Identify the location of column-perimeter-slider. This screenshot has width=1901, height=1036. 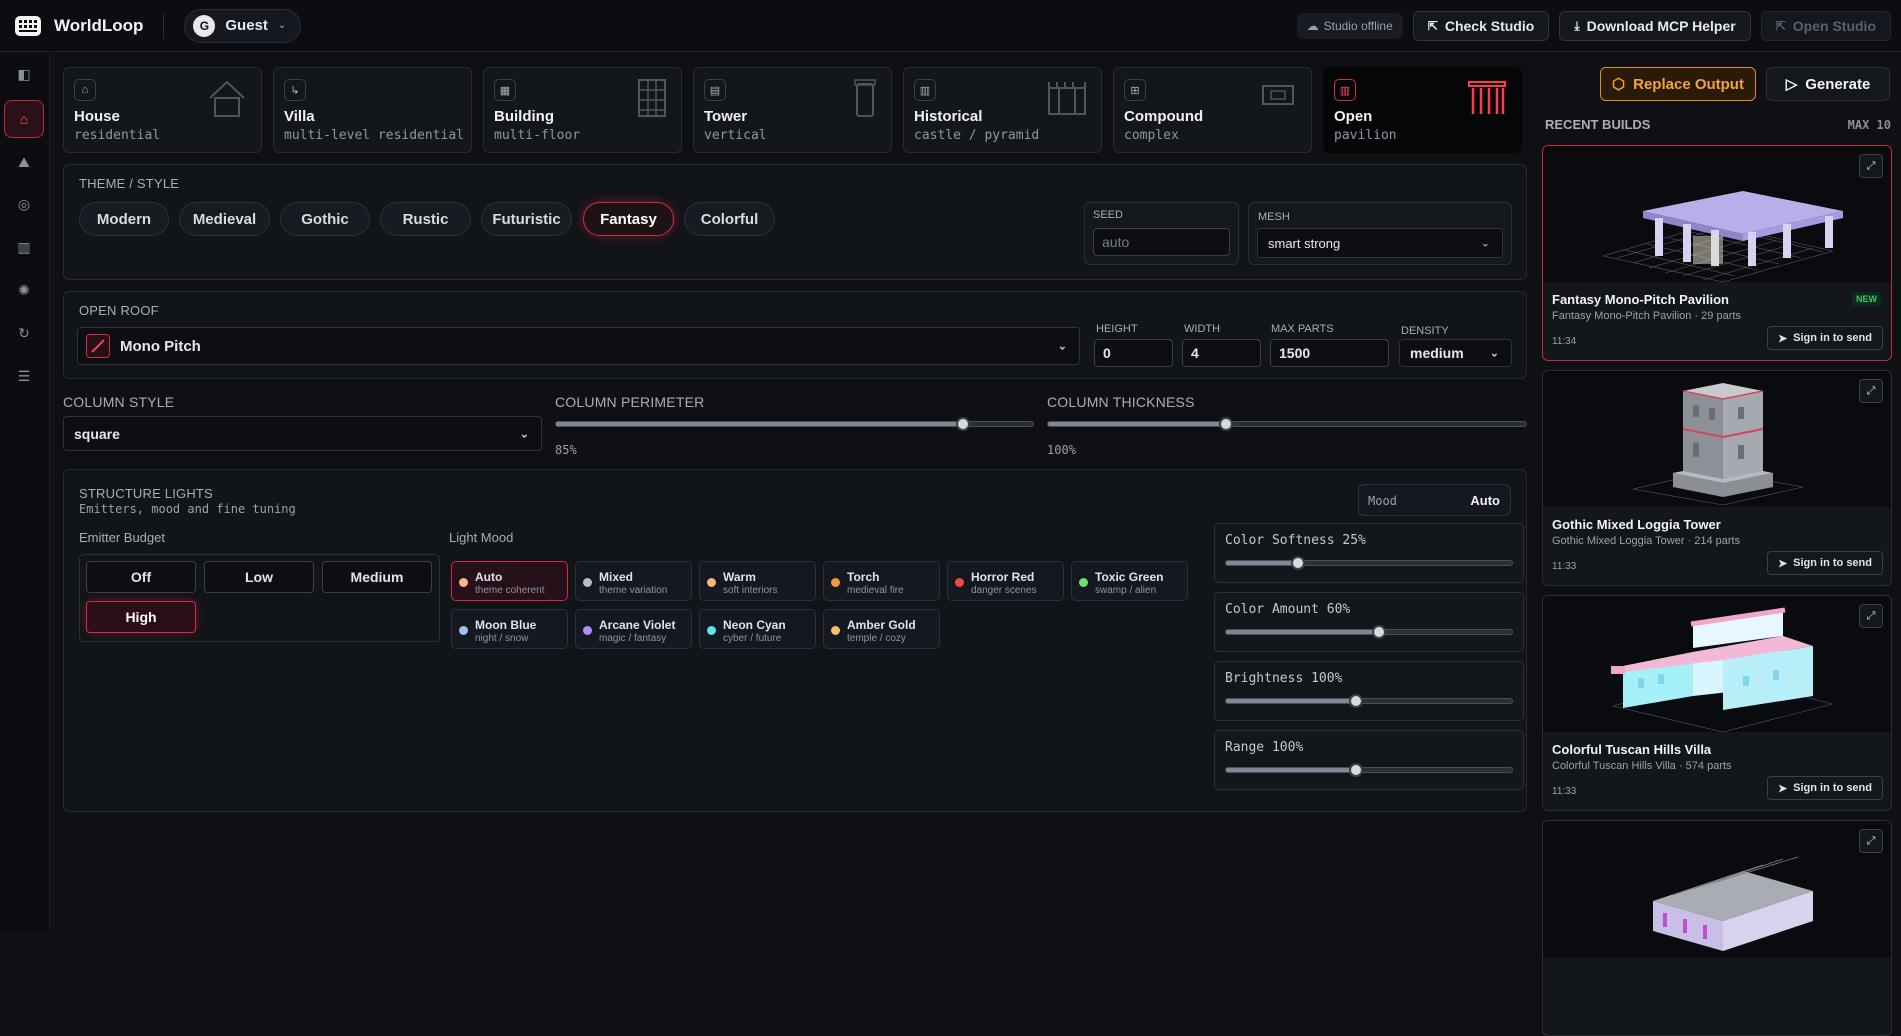
(794, 424).